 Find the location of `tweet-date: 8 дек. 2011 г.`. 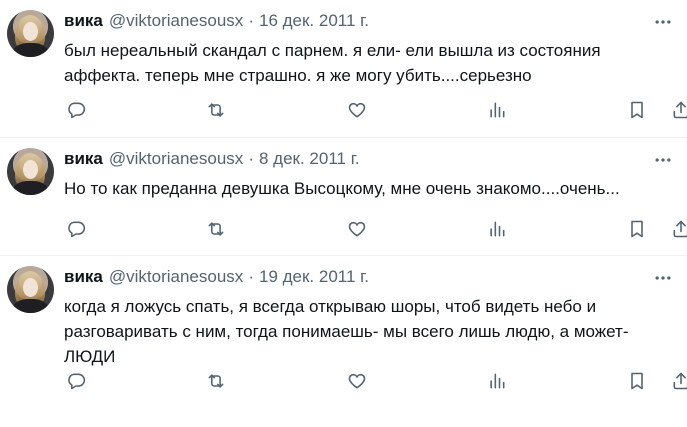

tweet-date: 8 дек. 2011 г. is located at coordinates (309, 159).